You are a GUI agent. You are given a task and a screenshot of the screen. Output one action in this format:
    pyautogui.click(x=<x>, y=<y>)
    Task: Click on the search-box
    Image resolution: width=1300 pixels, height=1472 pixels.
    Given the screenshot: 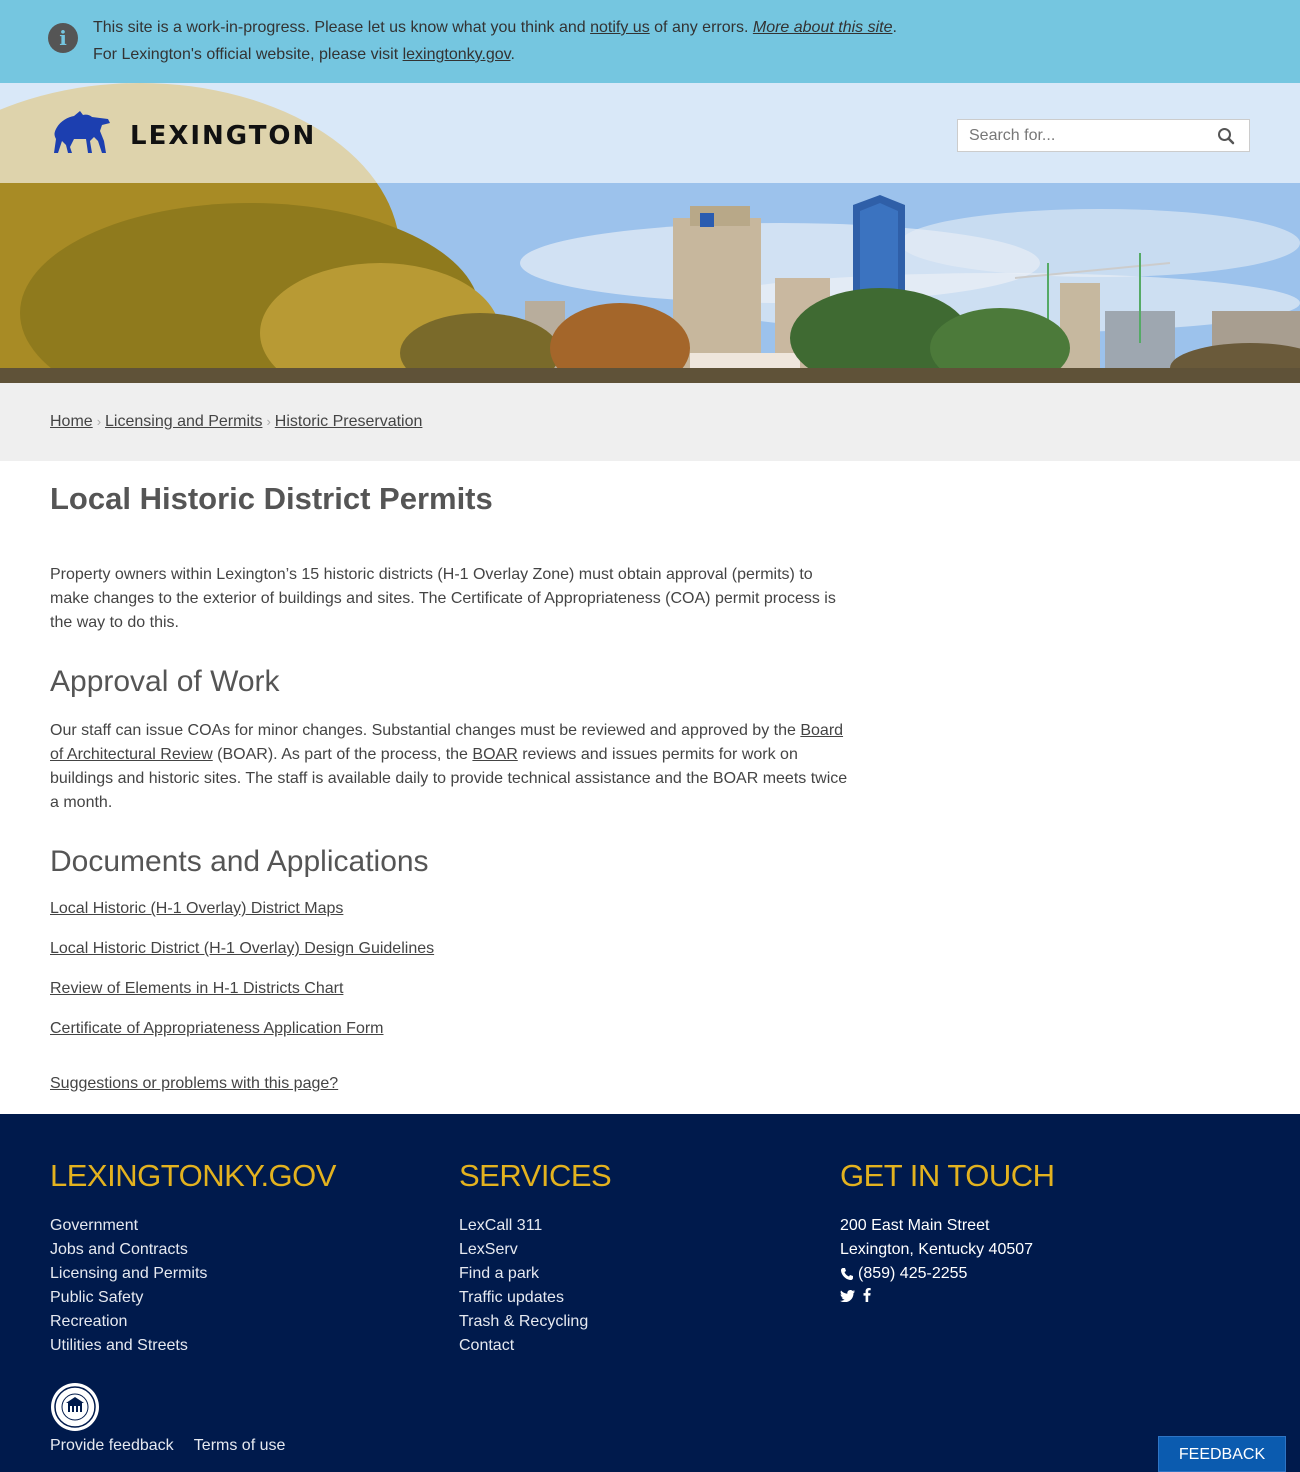 What is the action you would take?
    pyautogui.click(x=1103, y=135)
    